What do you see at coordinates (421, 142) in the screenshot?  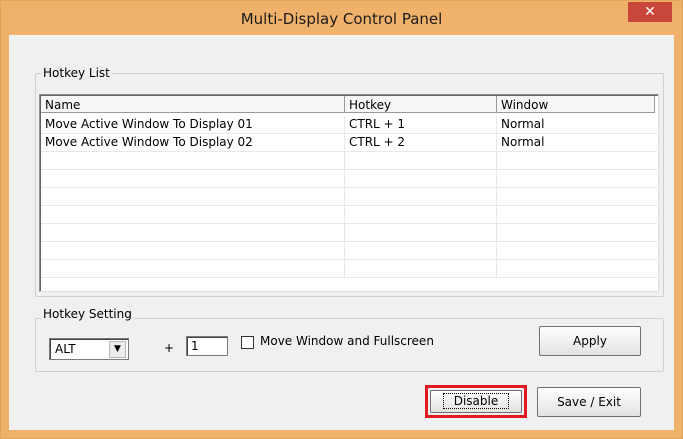 I see `row-hotkey: CTRL + 2` at bounding box center [421, 142].